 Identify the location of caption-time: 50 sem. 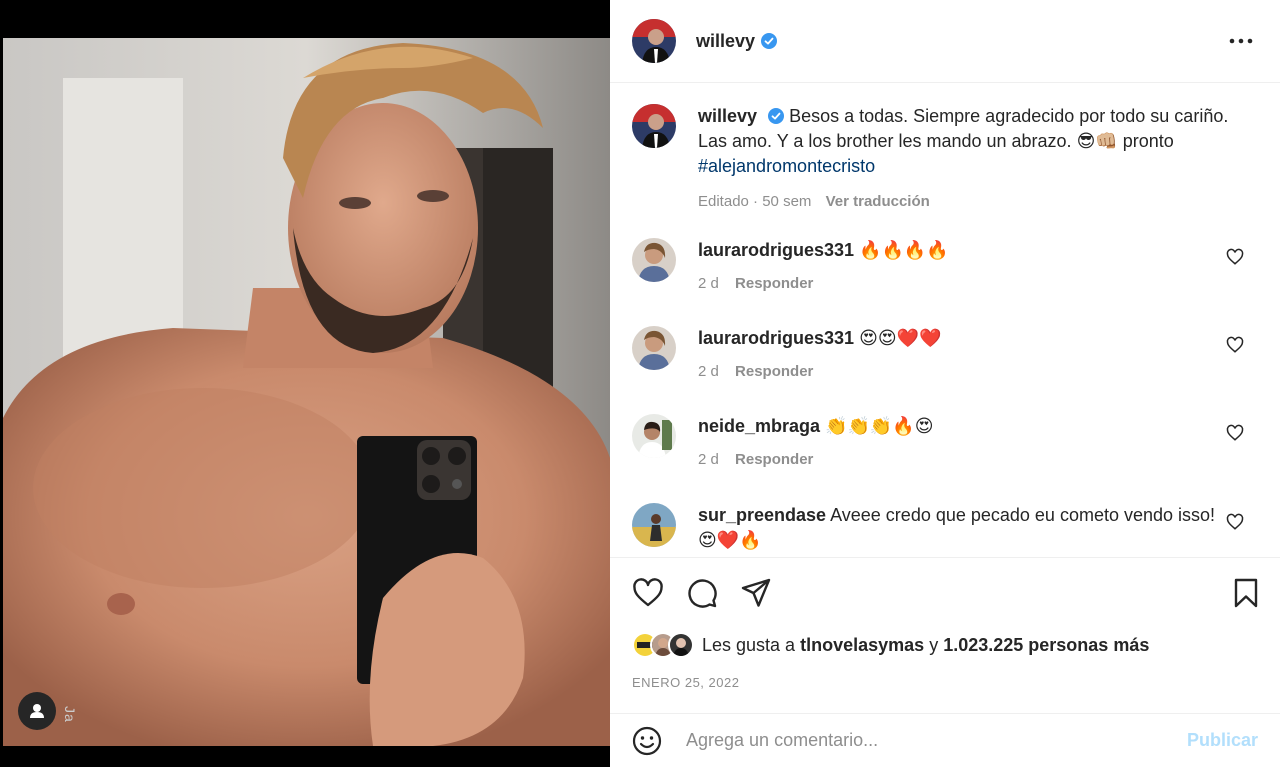
(787, 201).